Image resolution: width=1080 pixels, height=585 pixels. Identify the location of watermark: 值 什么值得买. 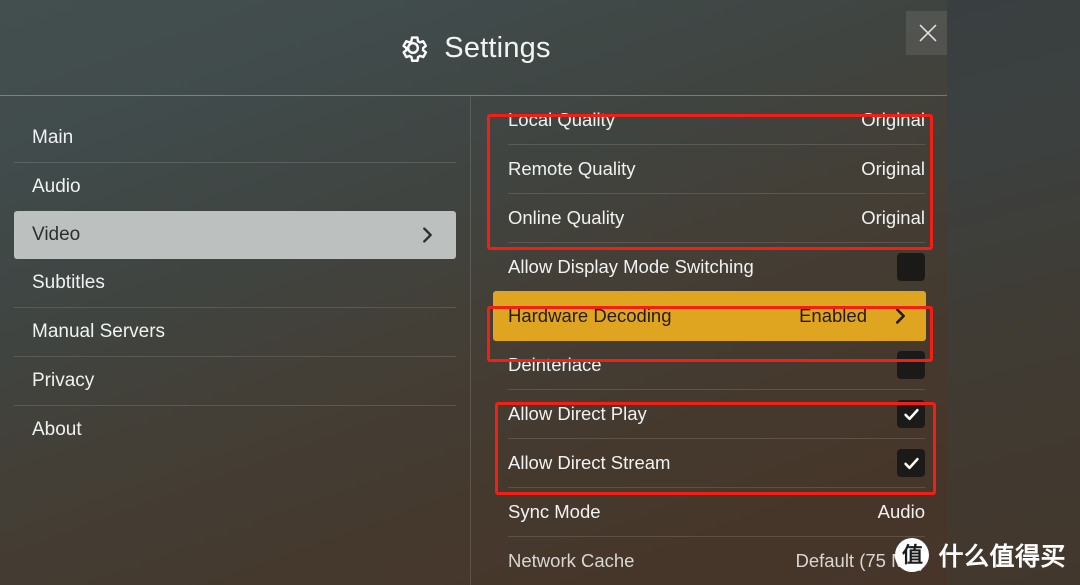
(980, 555).